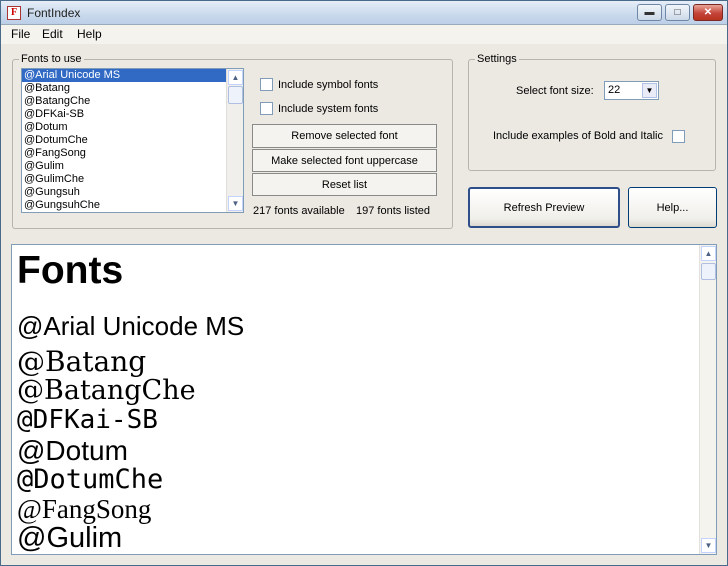 This screenshot has height=566, width=728. What do you see at coordinates (707, 399) in the screenshot?
I see `preview-scrollbar: ▲ ▼` at bounding box center [707, 399].